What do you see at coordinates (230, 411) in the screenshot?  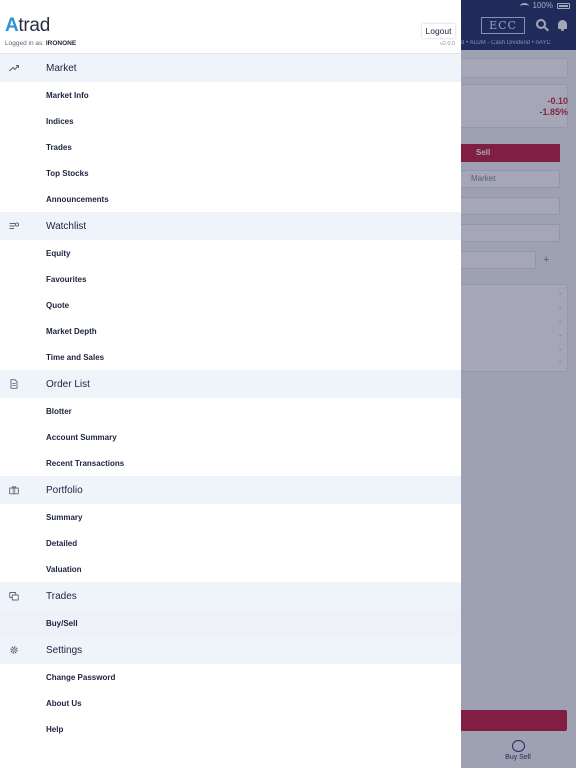 I see `menu-item-blotter: Blotter` at bounding box center [230, 411].